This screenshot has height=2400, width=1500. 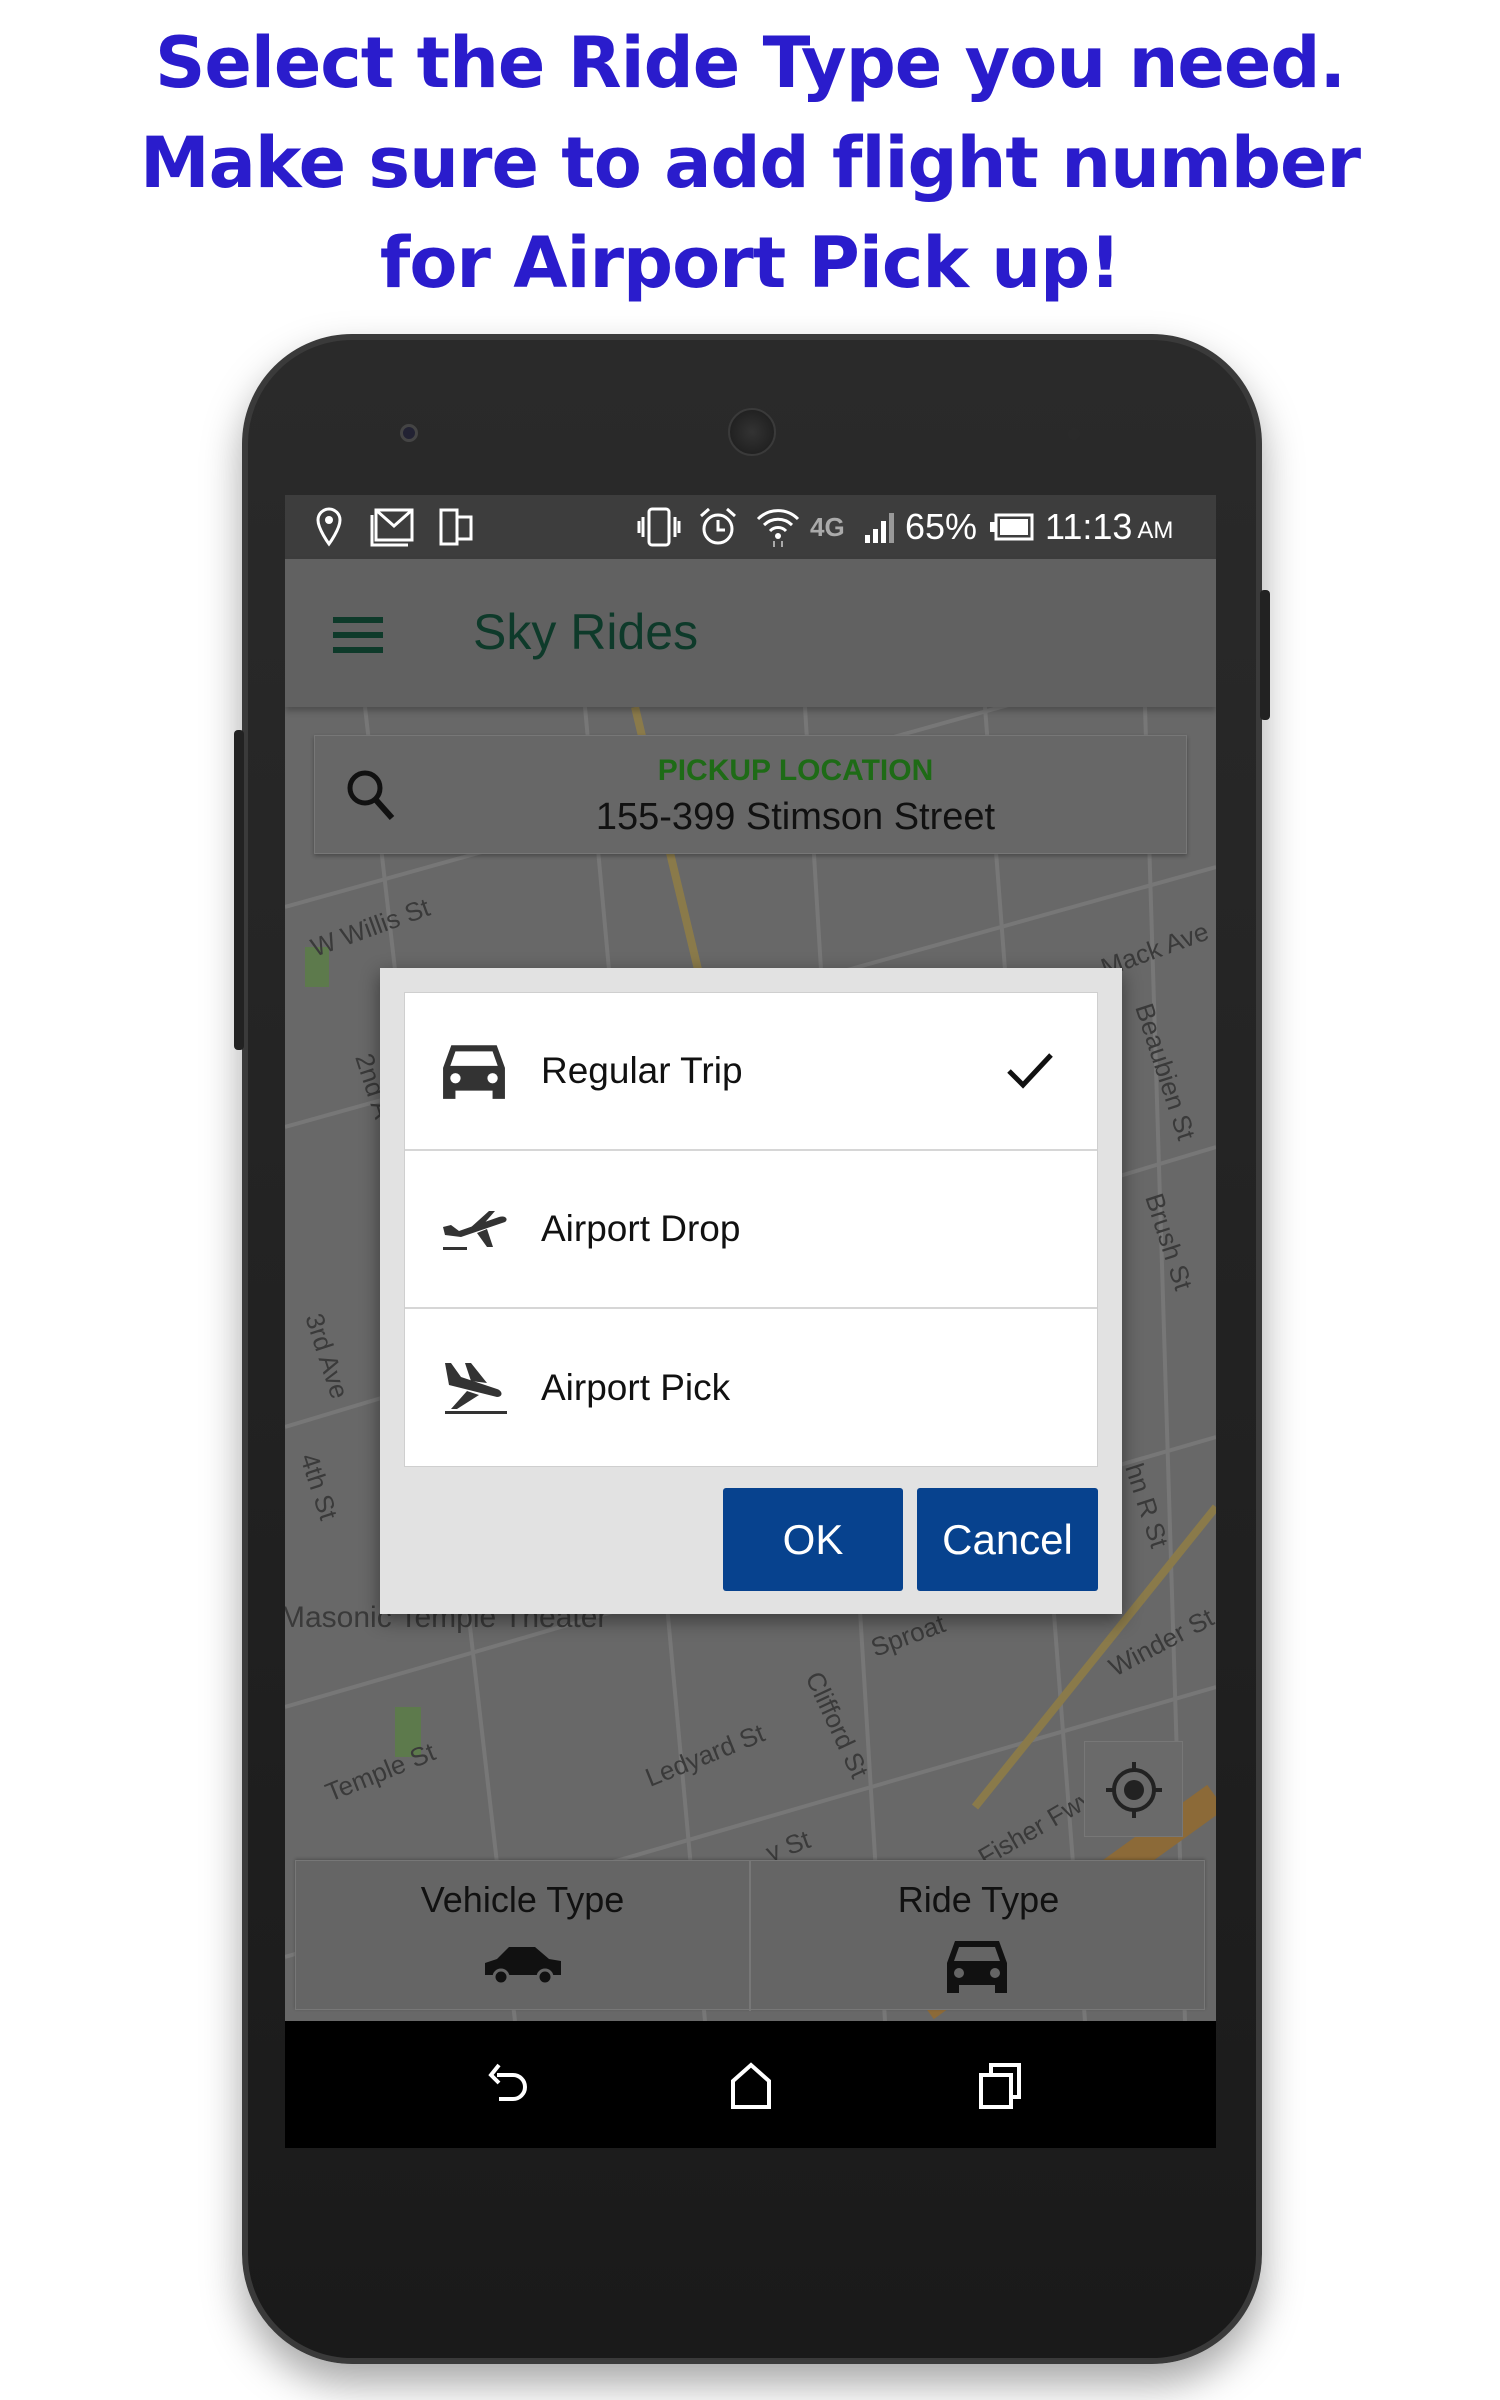 I want to click on recent-apps-icon, so click(x=1001, y=2086).